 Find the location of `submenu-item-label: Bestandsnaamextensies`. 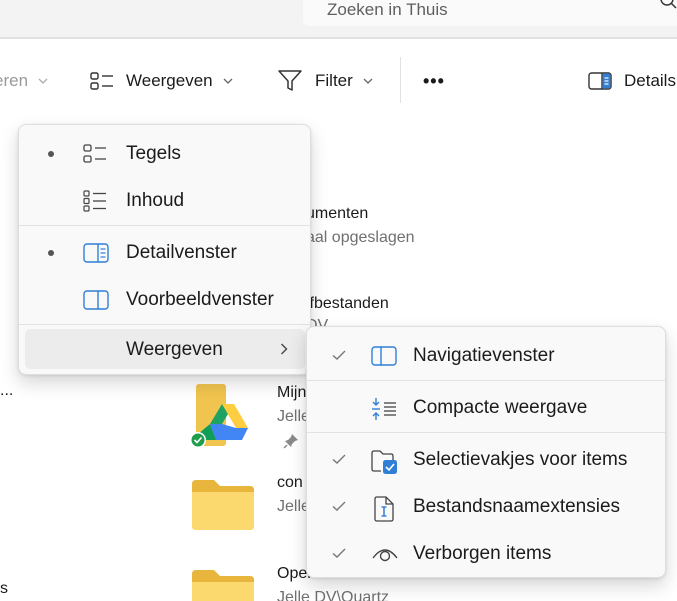

submenu-item-label: Bestandsnaamextensies is located at coordinates (517, 506).